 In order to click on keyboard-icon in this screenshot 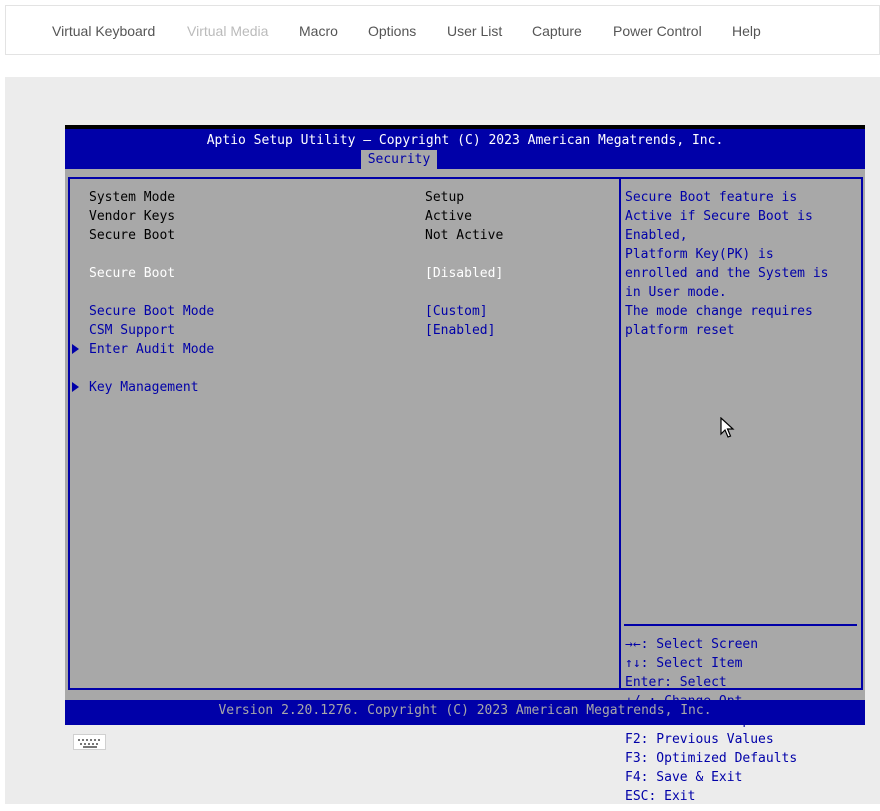, I will do `click(89, 742)`.